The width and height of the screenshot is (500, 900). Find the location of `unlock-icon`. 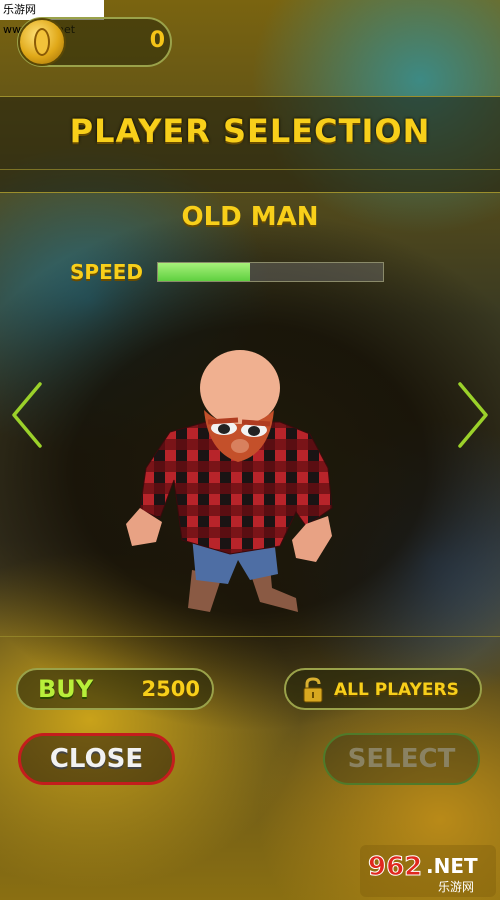

unlock-icon is located at coordinates (313, 690).